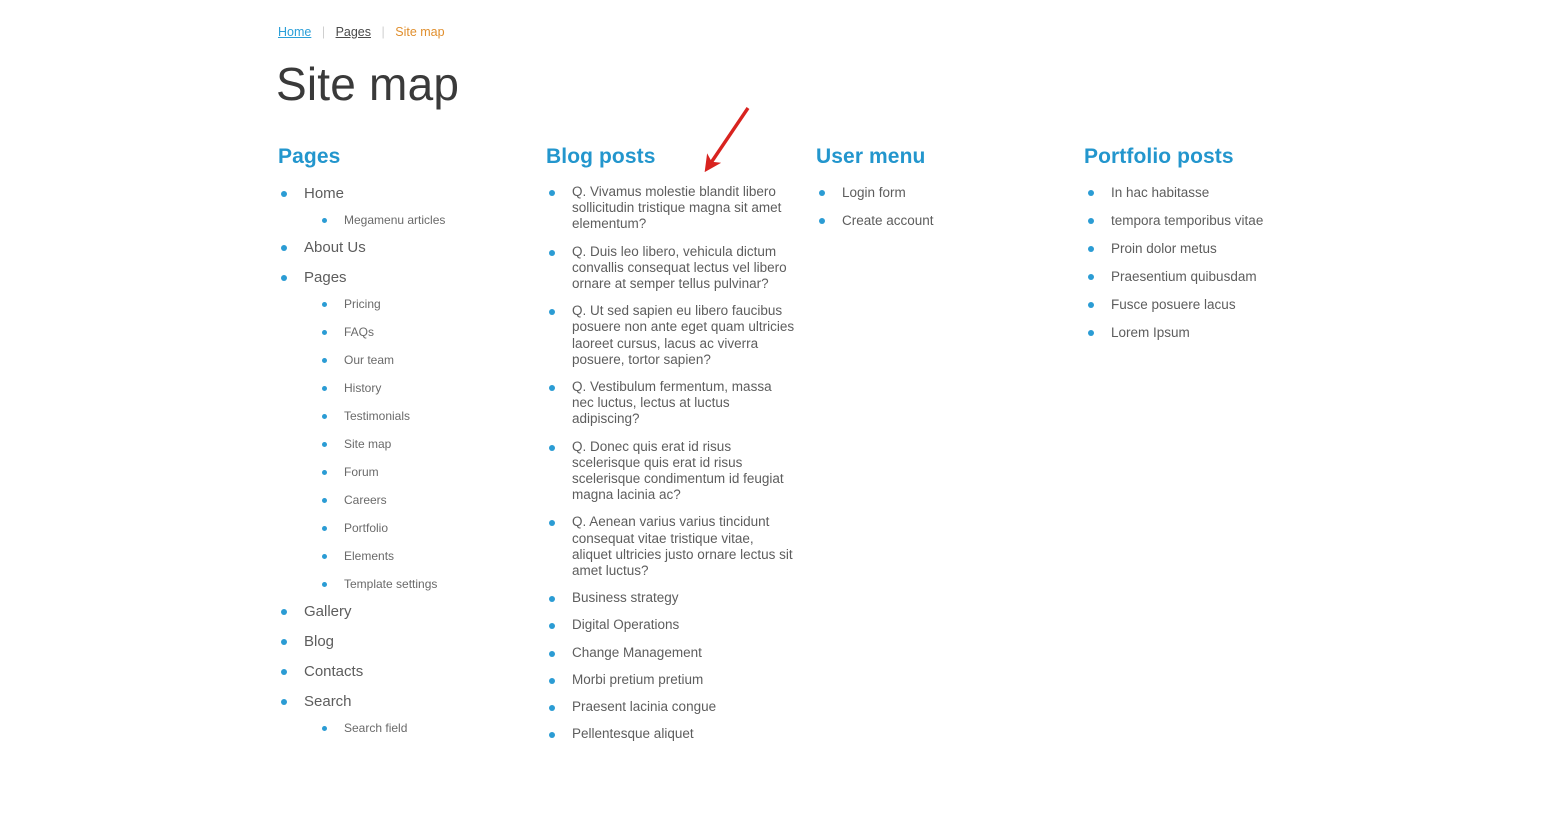 Image resolution: width=1552 pixels, height=826 pixels. I want to click on breadcrumb: Home | Pages | Site map, so click(361, 32).